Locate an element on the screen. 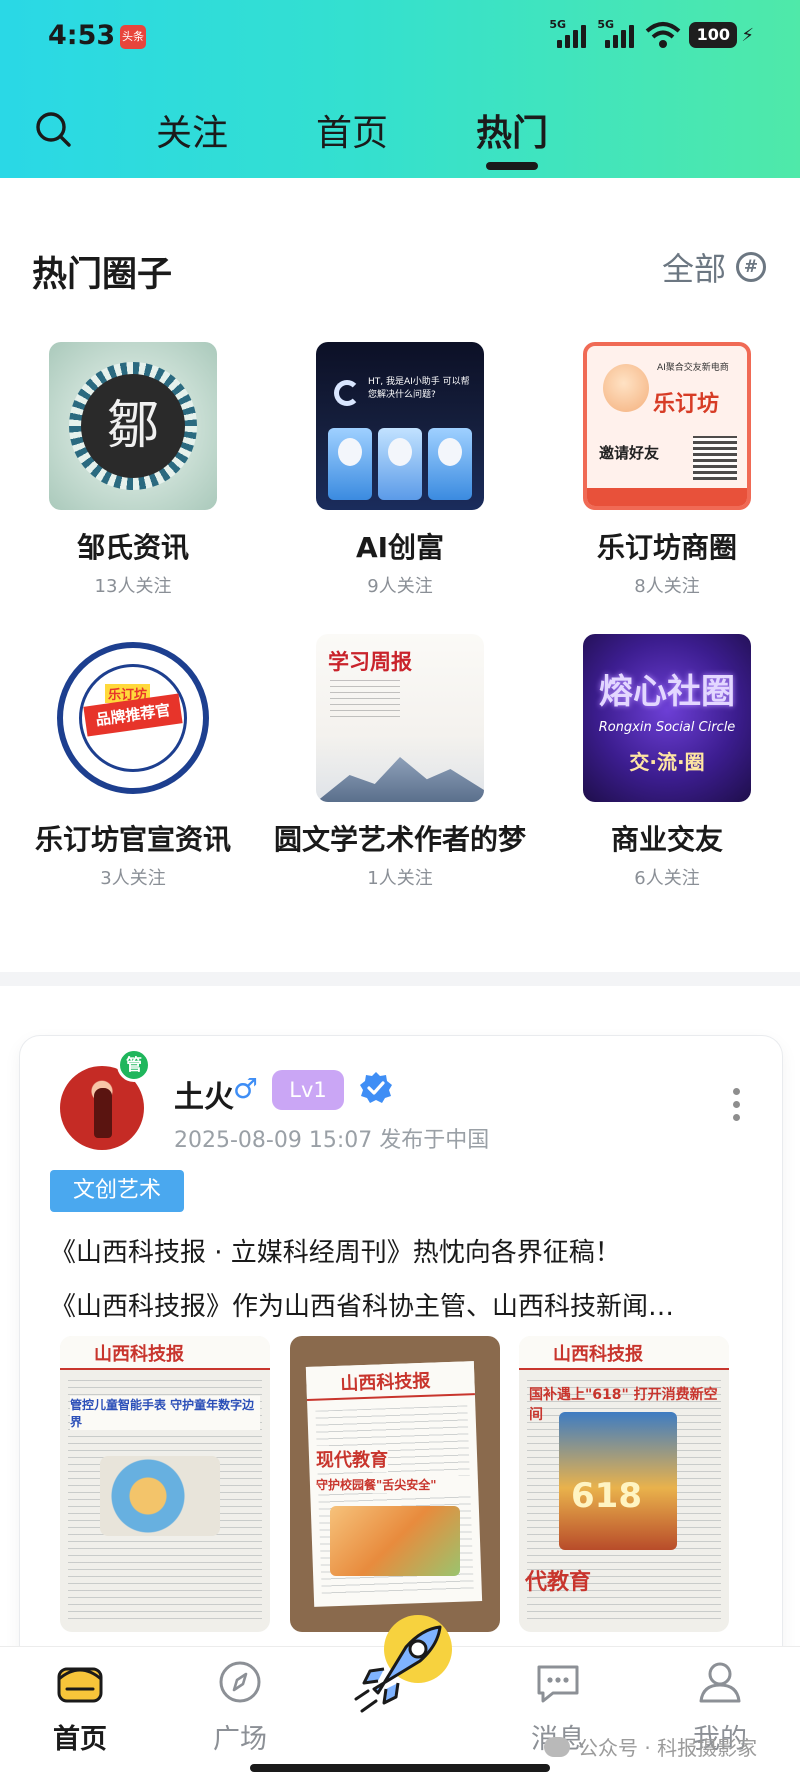  home-indicator is located at coordinates (400, 1768).